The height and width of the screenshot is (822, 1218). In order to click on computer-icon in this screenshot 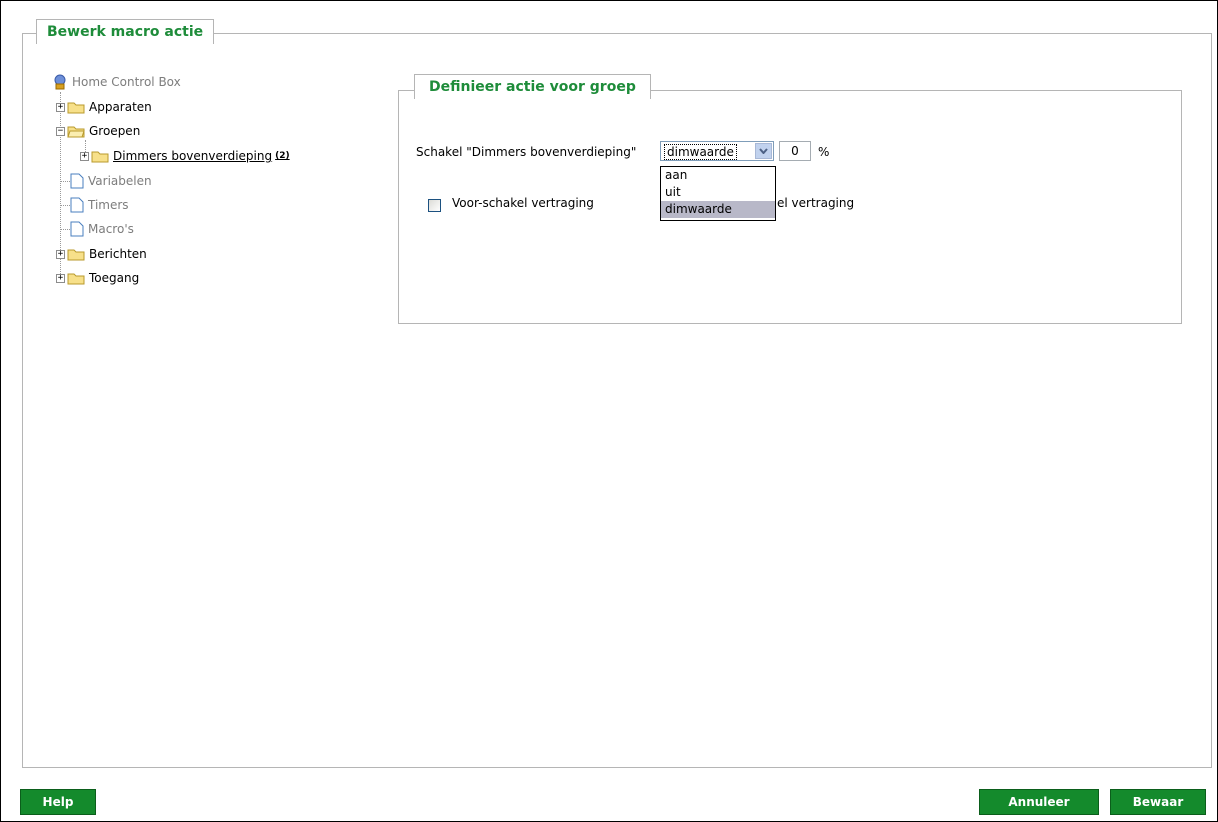, I will do `click(60, 82)`.